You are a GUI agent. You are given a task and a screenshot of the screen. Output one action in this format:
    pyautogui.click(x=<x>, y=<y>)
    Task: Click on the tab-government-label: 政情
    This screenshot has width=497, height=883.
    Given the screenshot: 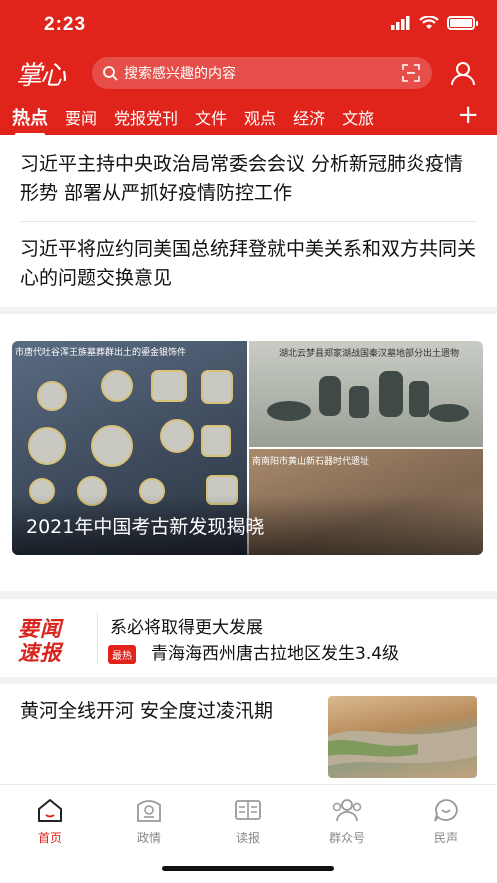 What is the action you would take?
    pyautogui.click(x=148, y=838)
    